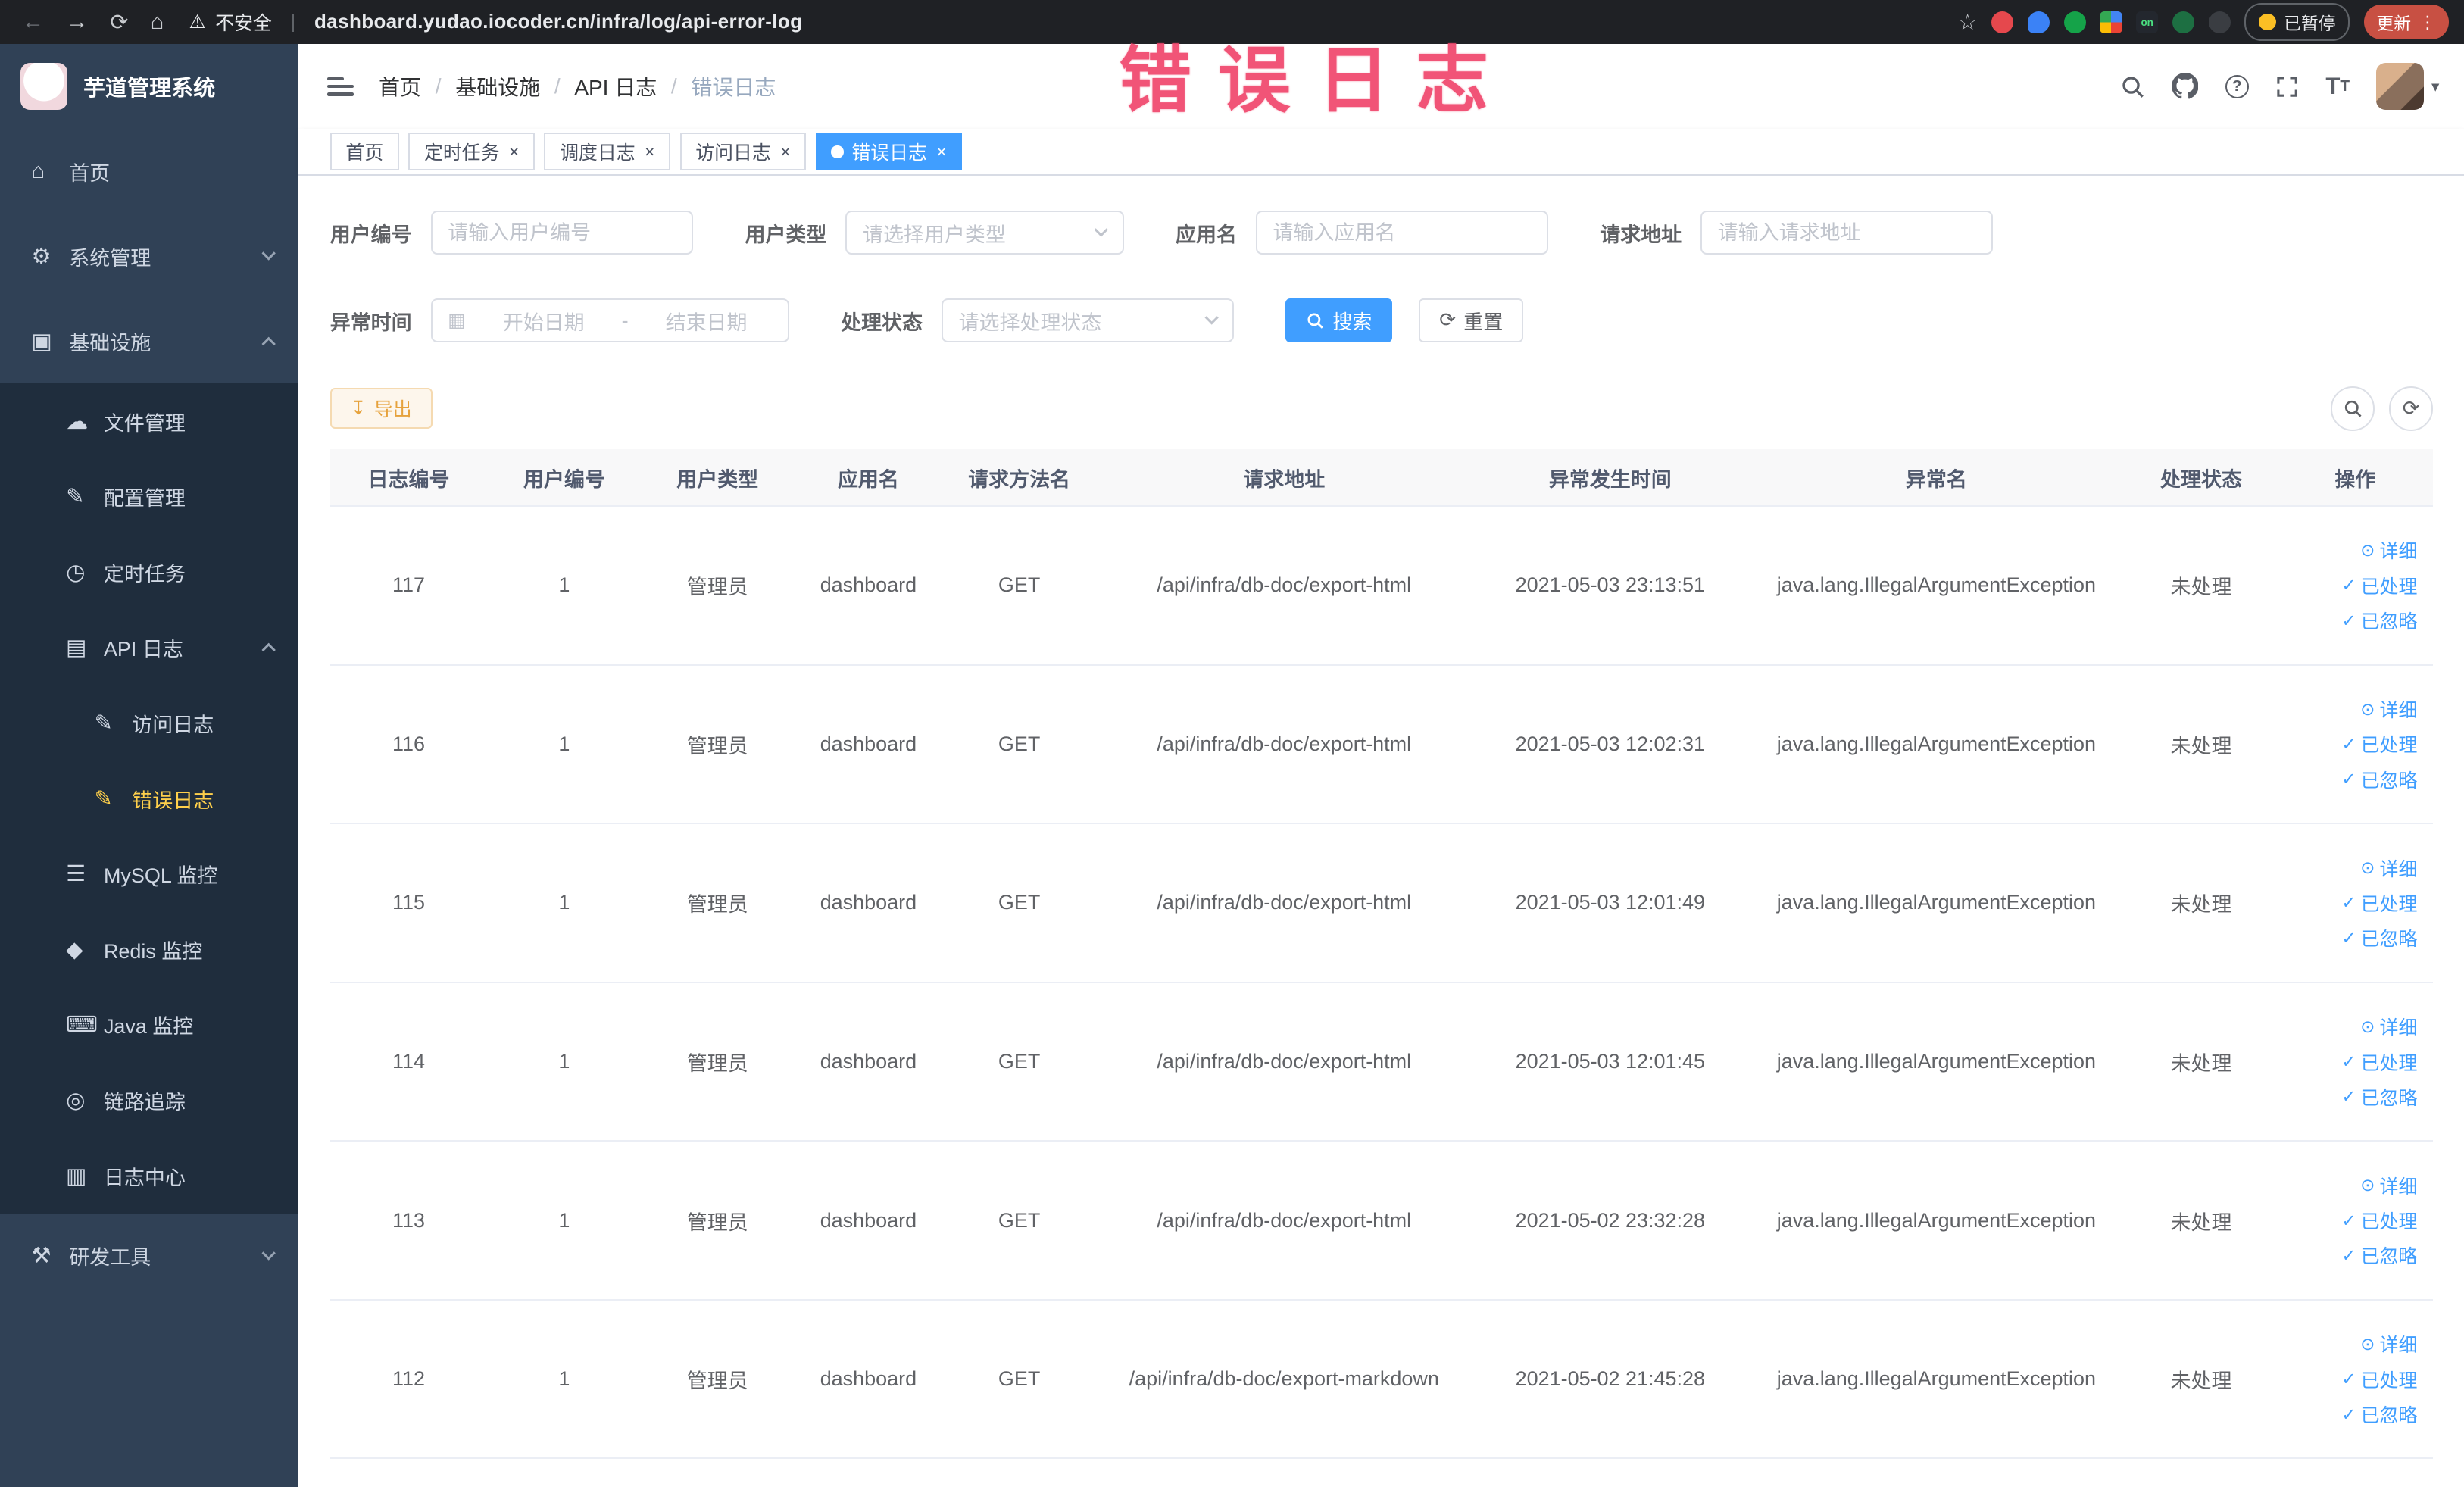 The height and width of the screenshot is (1487, 2464). I want to click on app-logo-row: 芋道管理系统, so click(149, 86).